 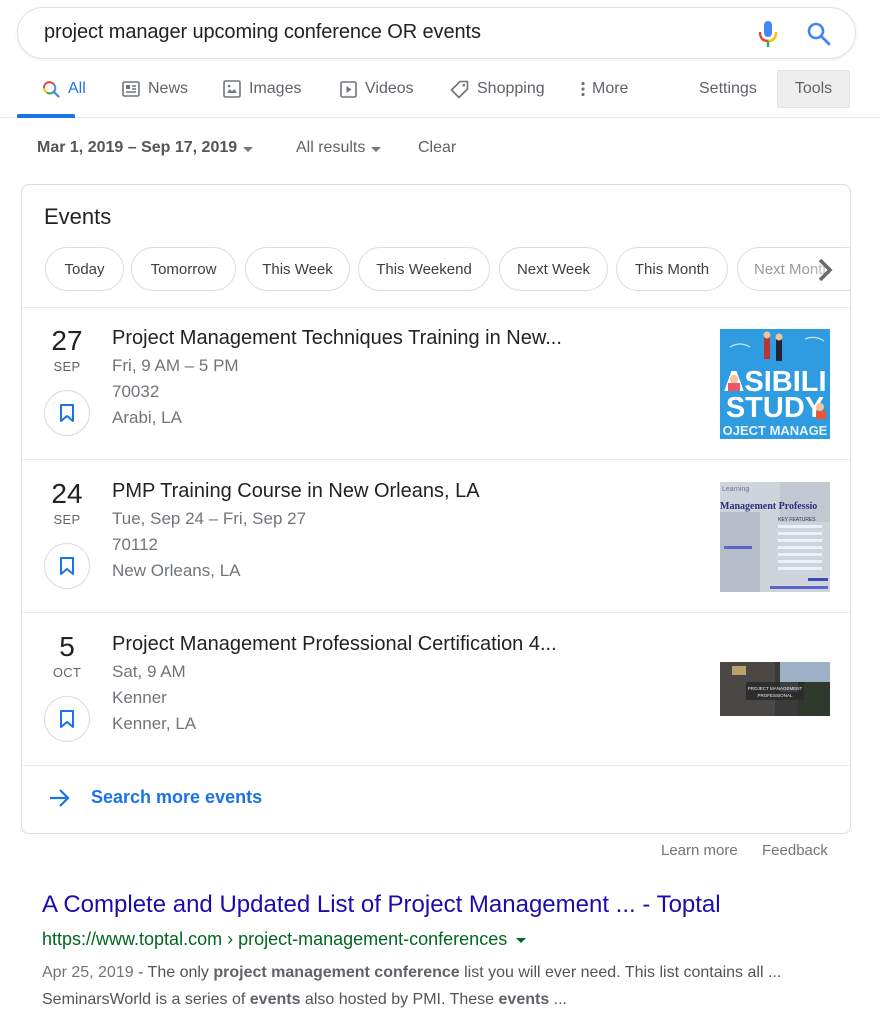 I want to click on microphone-icon, so click(x=768, y=34).